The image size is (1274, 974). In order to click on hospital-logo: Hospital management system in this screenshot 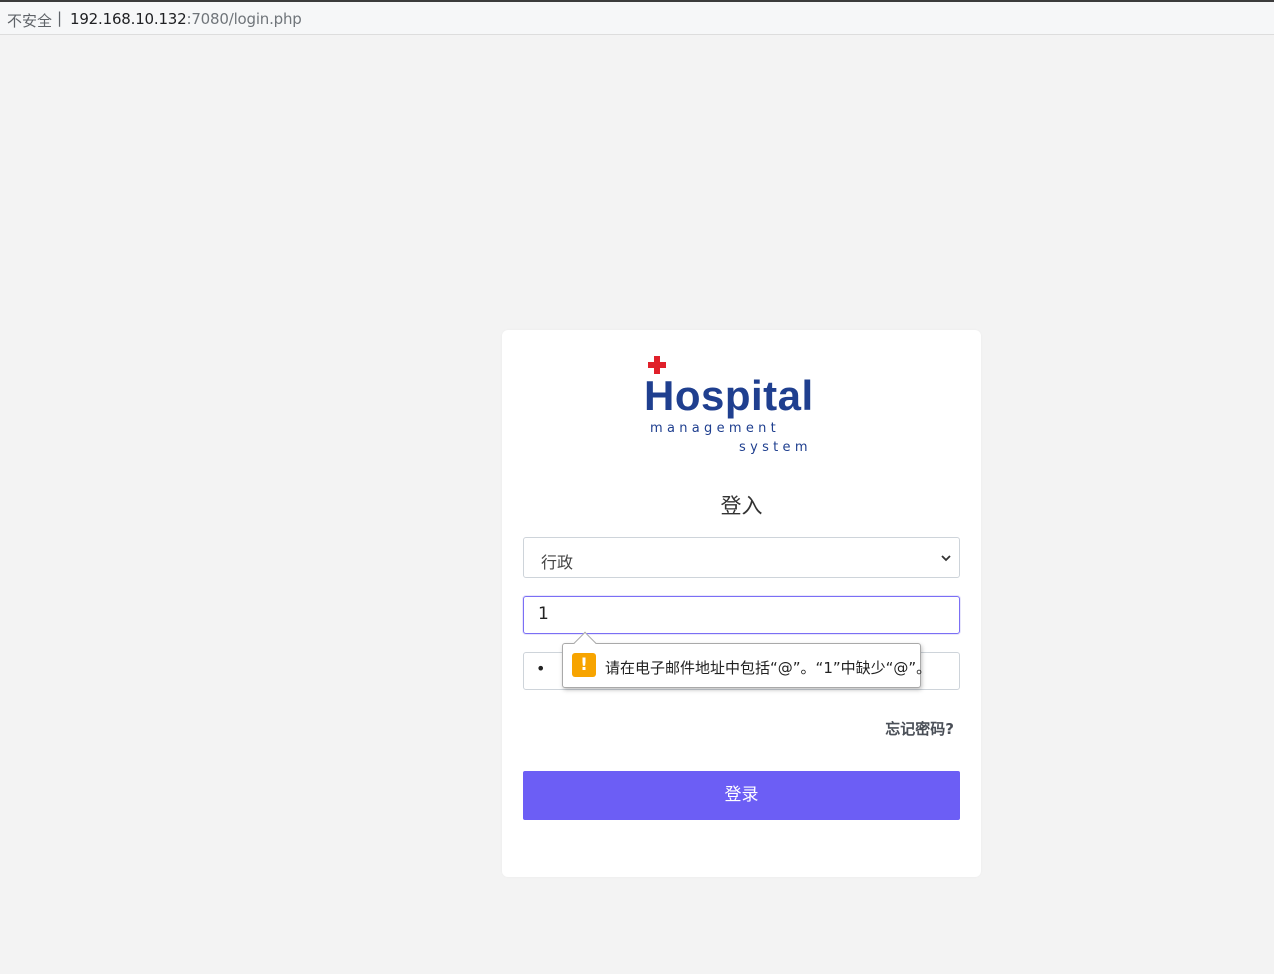, I will do `click(729, 405)`.